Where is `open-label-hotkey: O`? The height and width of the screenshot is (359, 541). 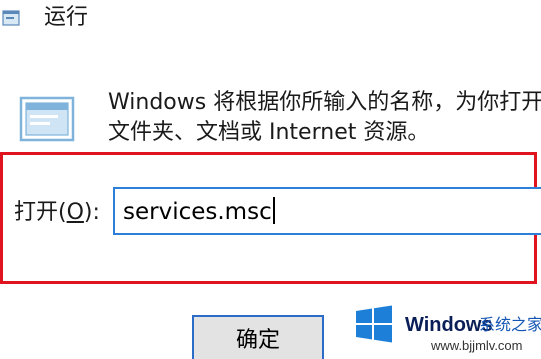 open-label-hotkey: O is located at coordinates (75, 212).